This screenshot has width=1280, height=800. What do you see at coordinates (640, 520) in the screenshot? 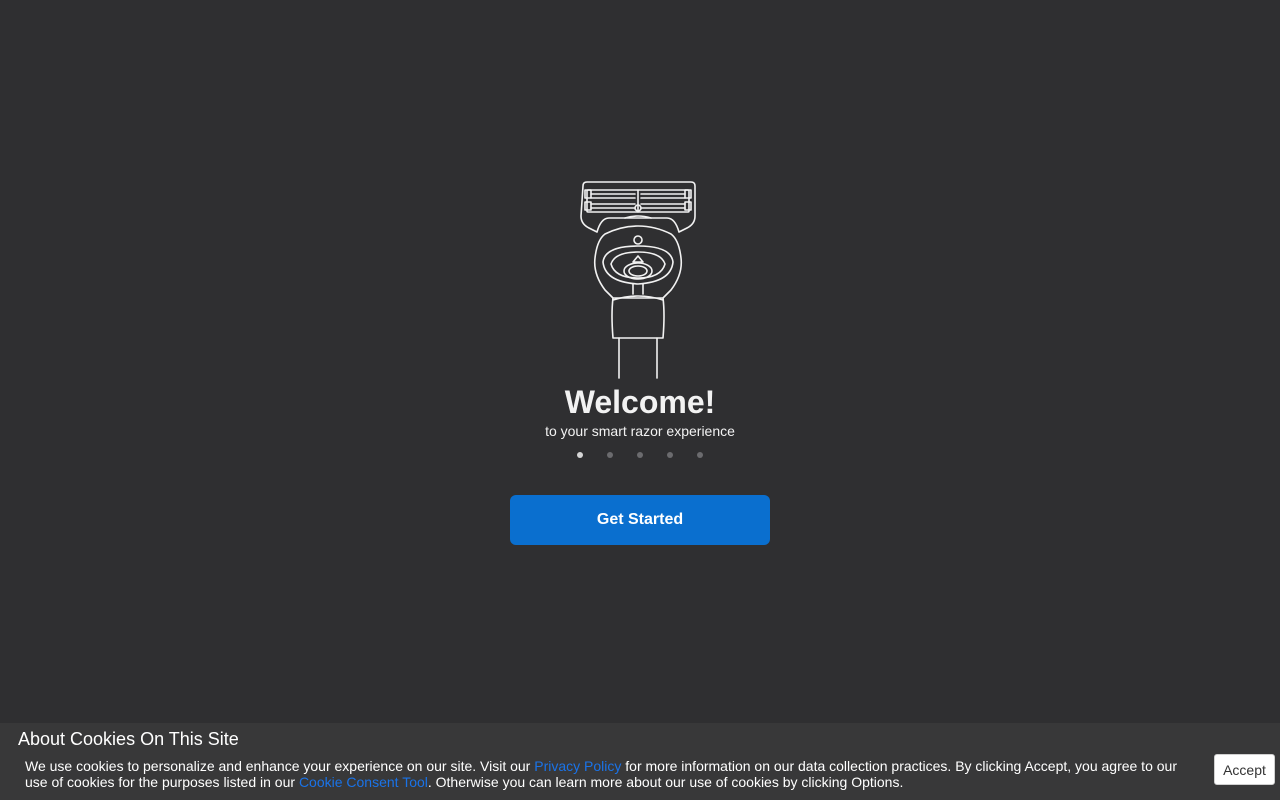
I see `get-started-button: Get Started` at bounding box center [640, 520].